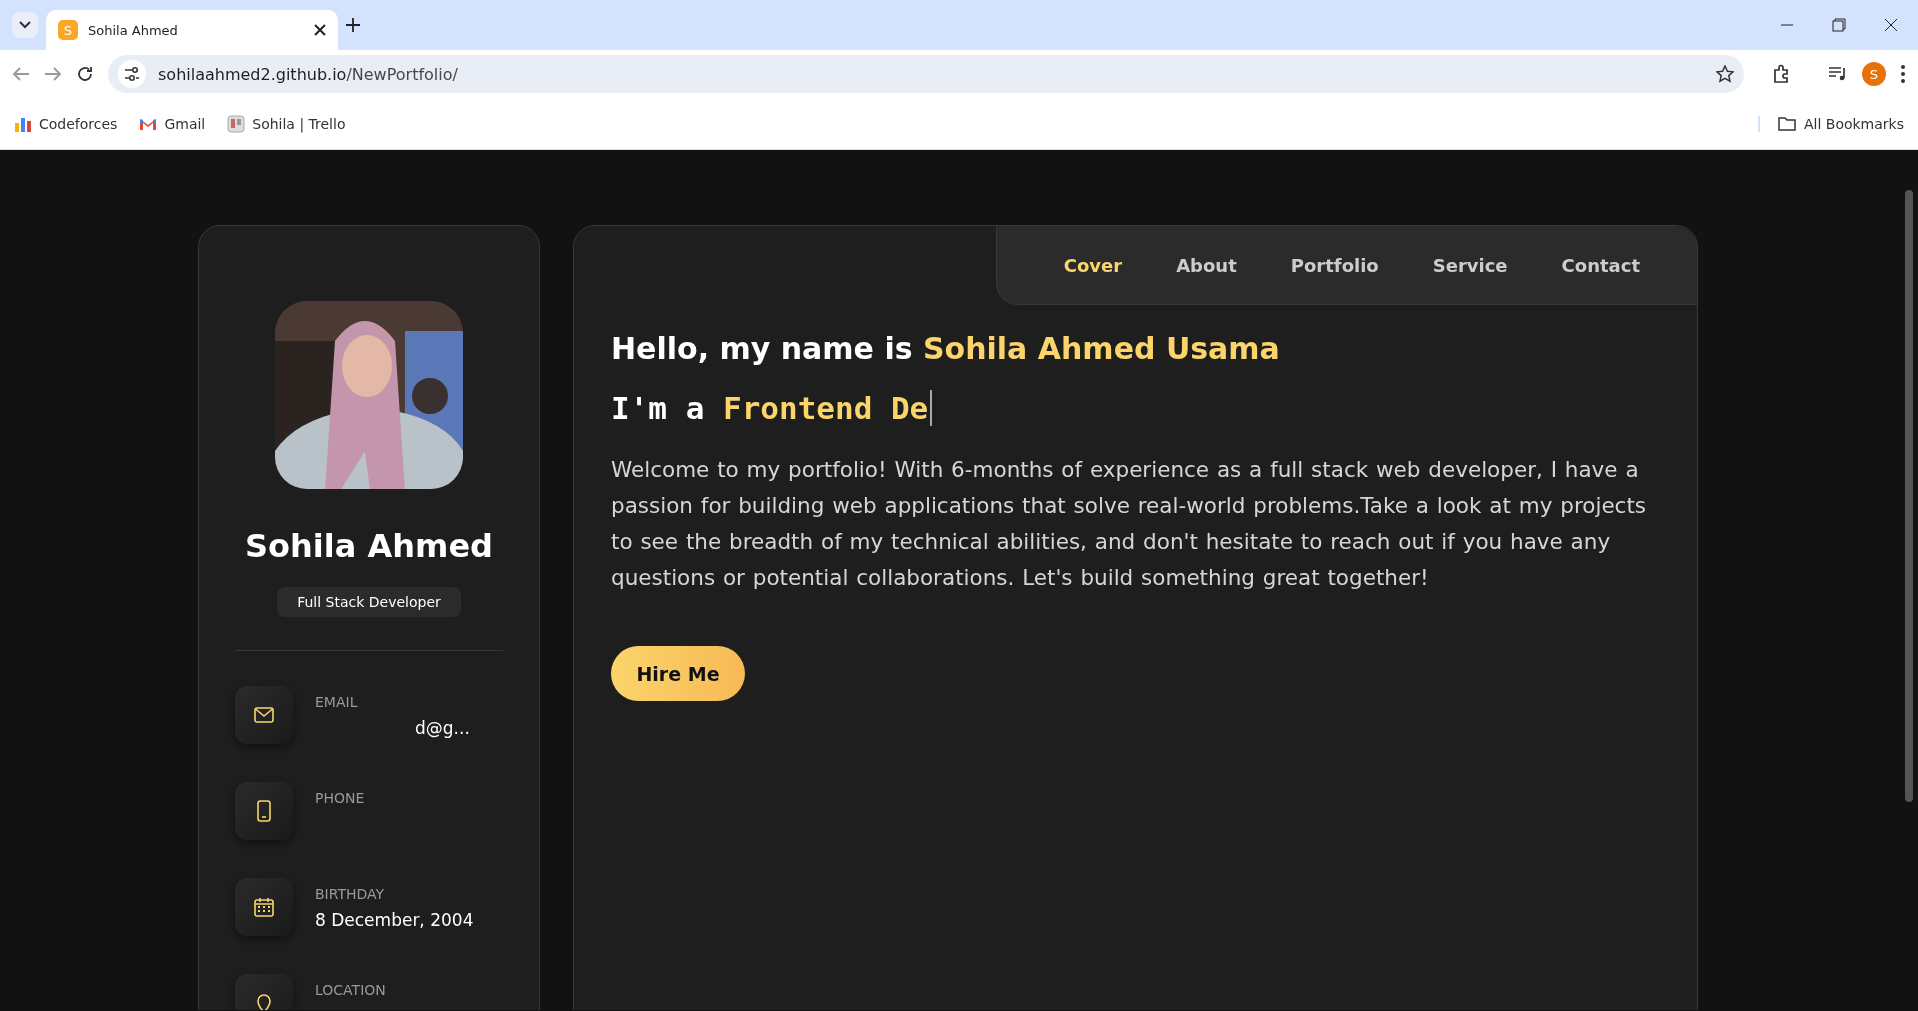 The width and height of the screenshot is (1918, 1011). What do you see at coordinates (1839, 25) in the screenshot?
I see `restore-icon` at bounding box center [1839, 25].